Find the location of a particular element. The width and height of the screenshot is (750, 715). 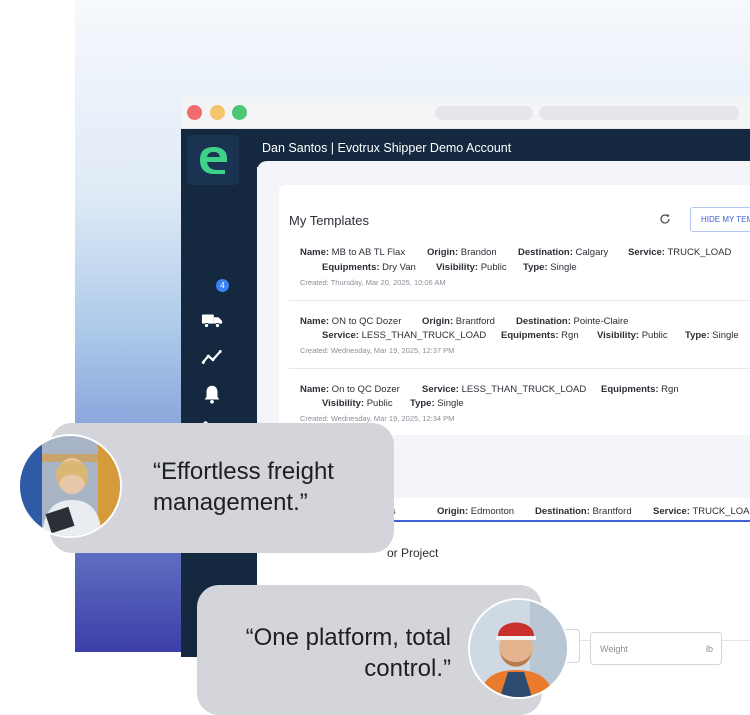

close-window-dot is located at coordinates (194, 112).